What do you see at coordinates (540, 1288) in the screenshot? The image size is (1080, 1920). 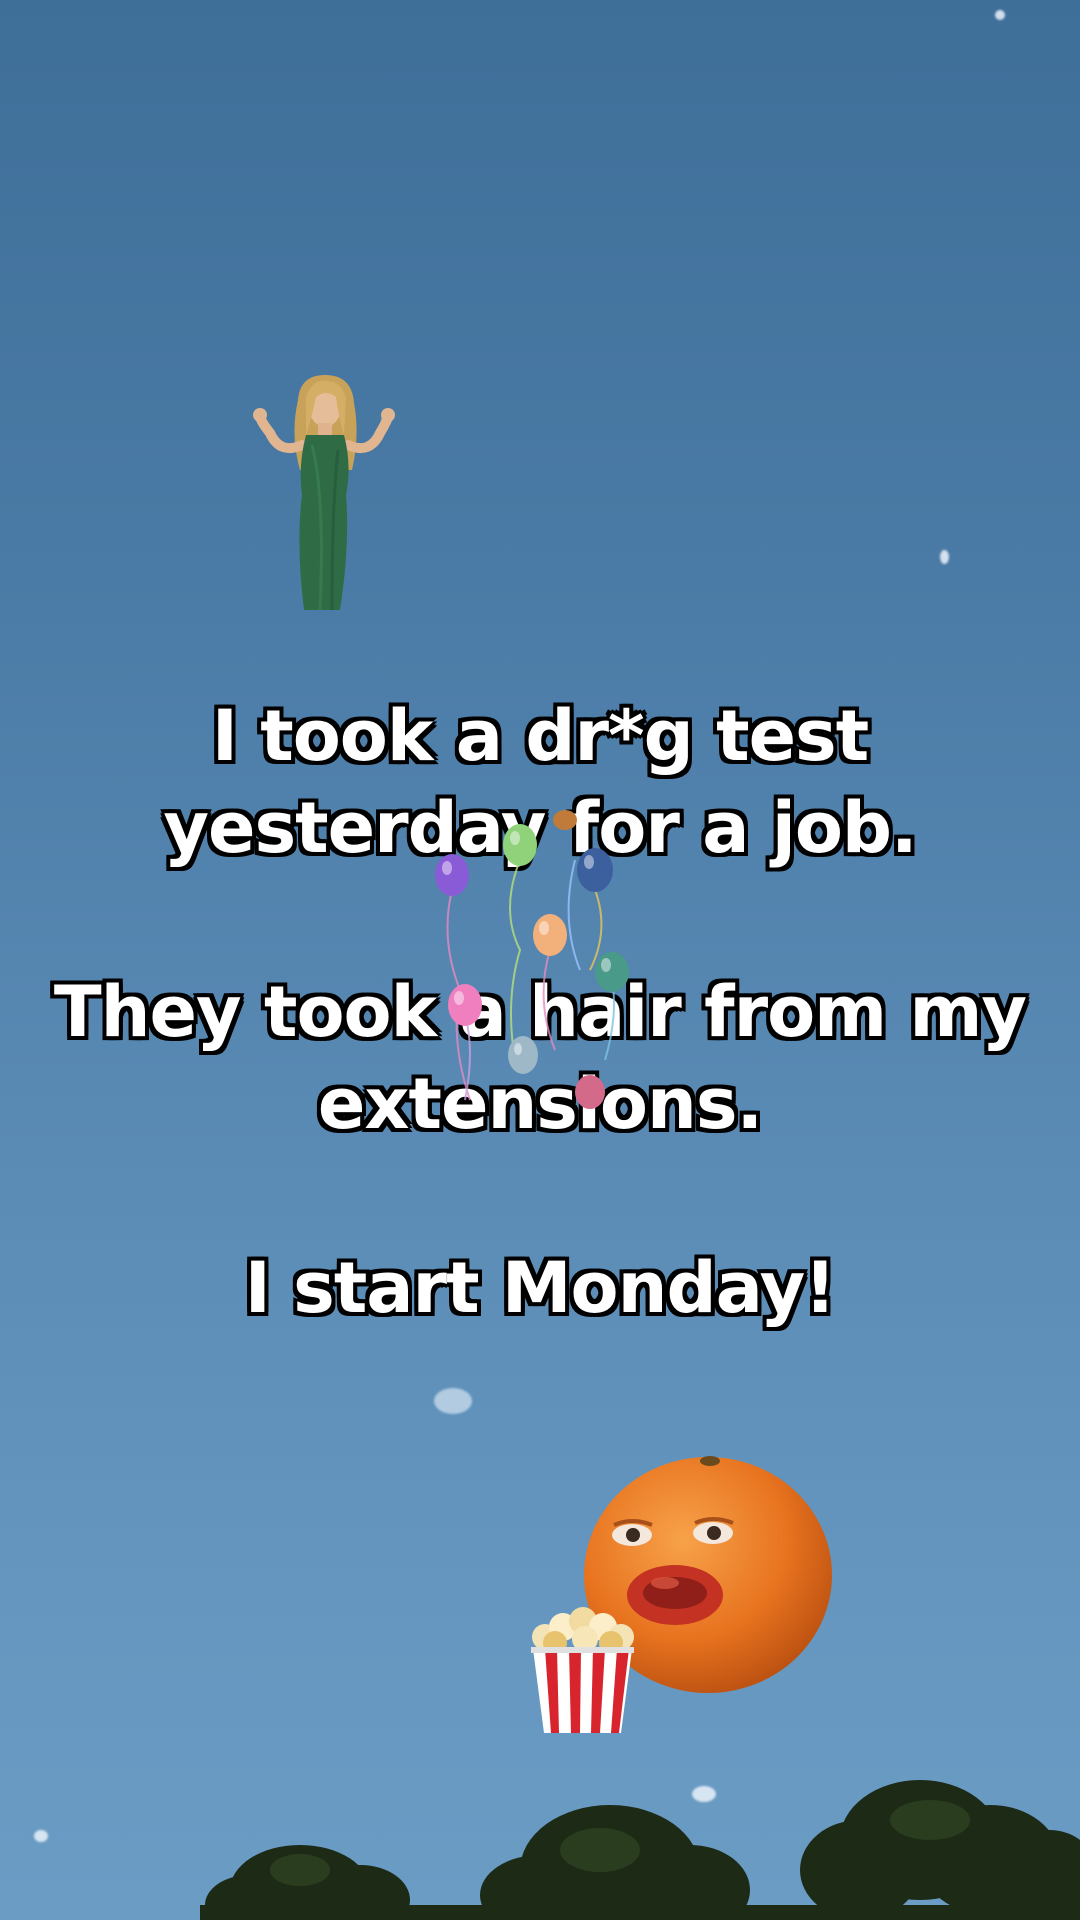 I see `caption-line-5: I start Monday!` at bounding box center [540, 1288].